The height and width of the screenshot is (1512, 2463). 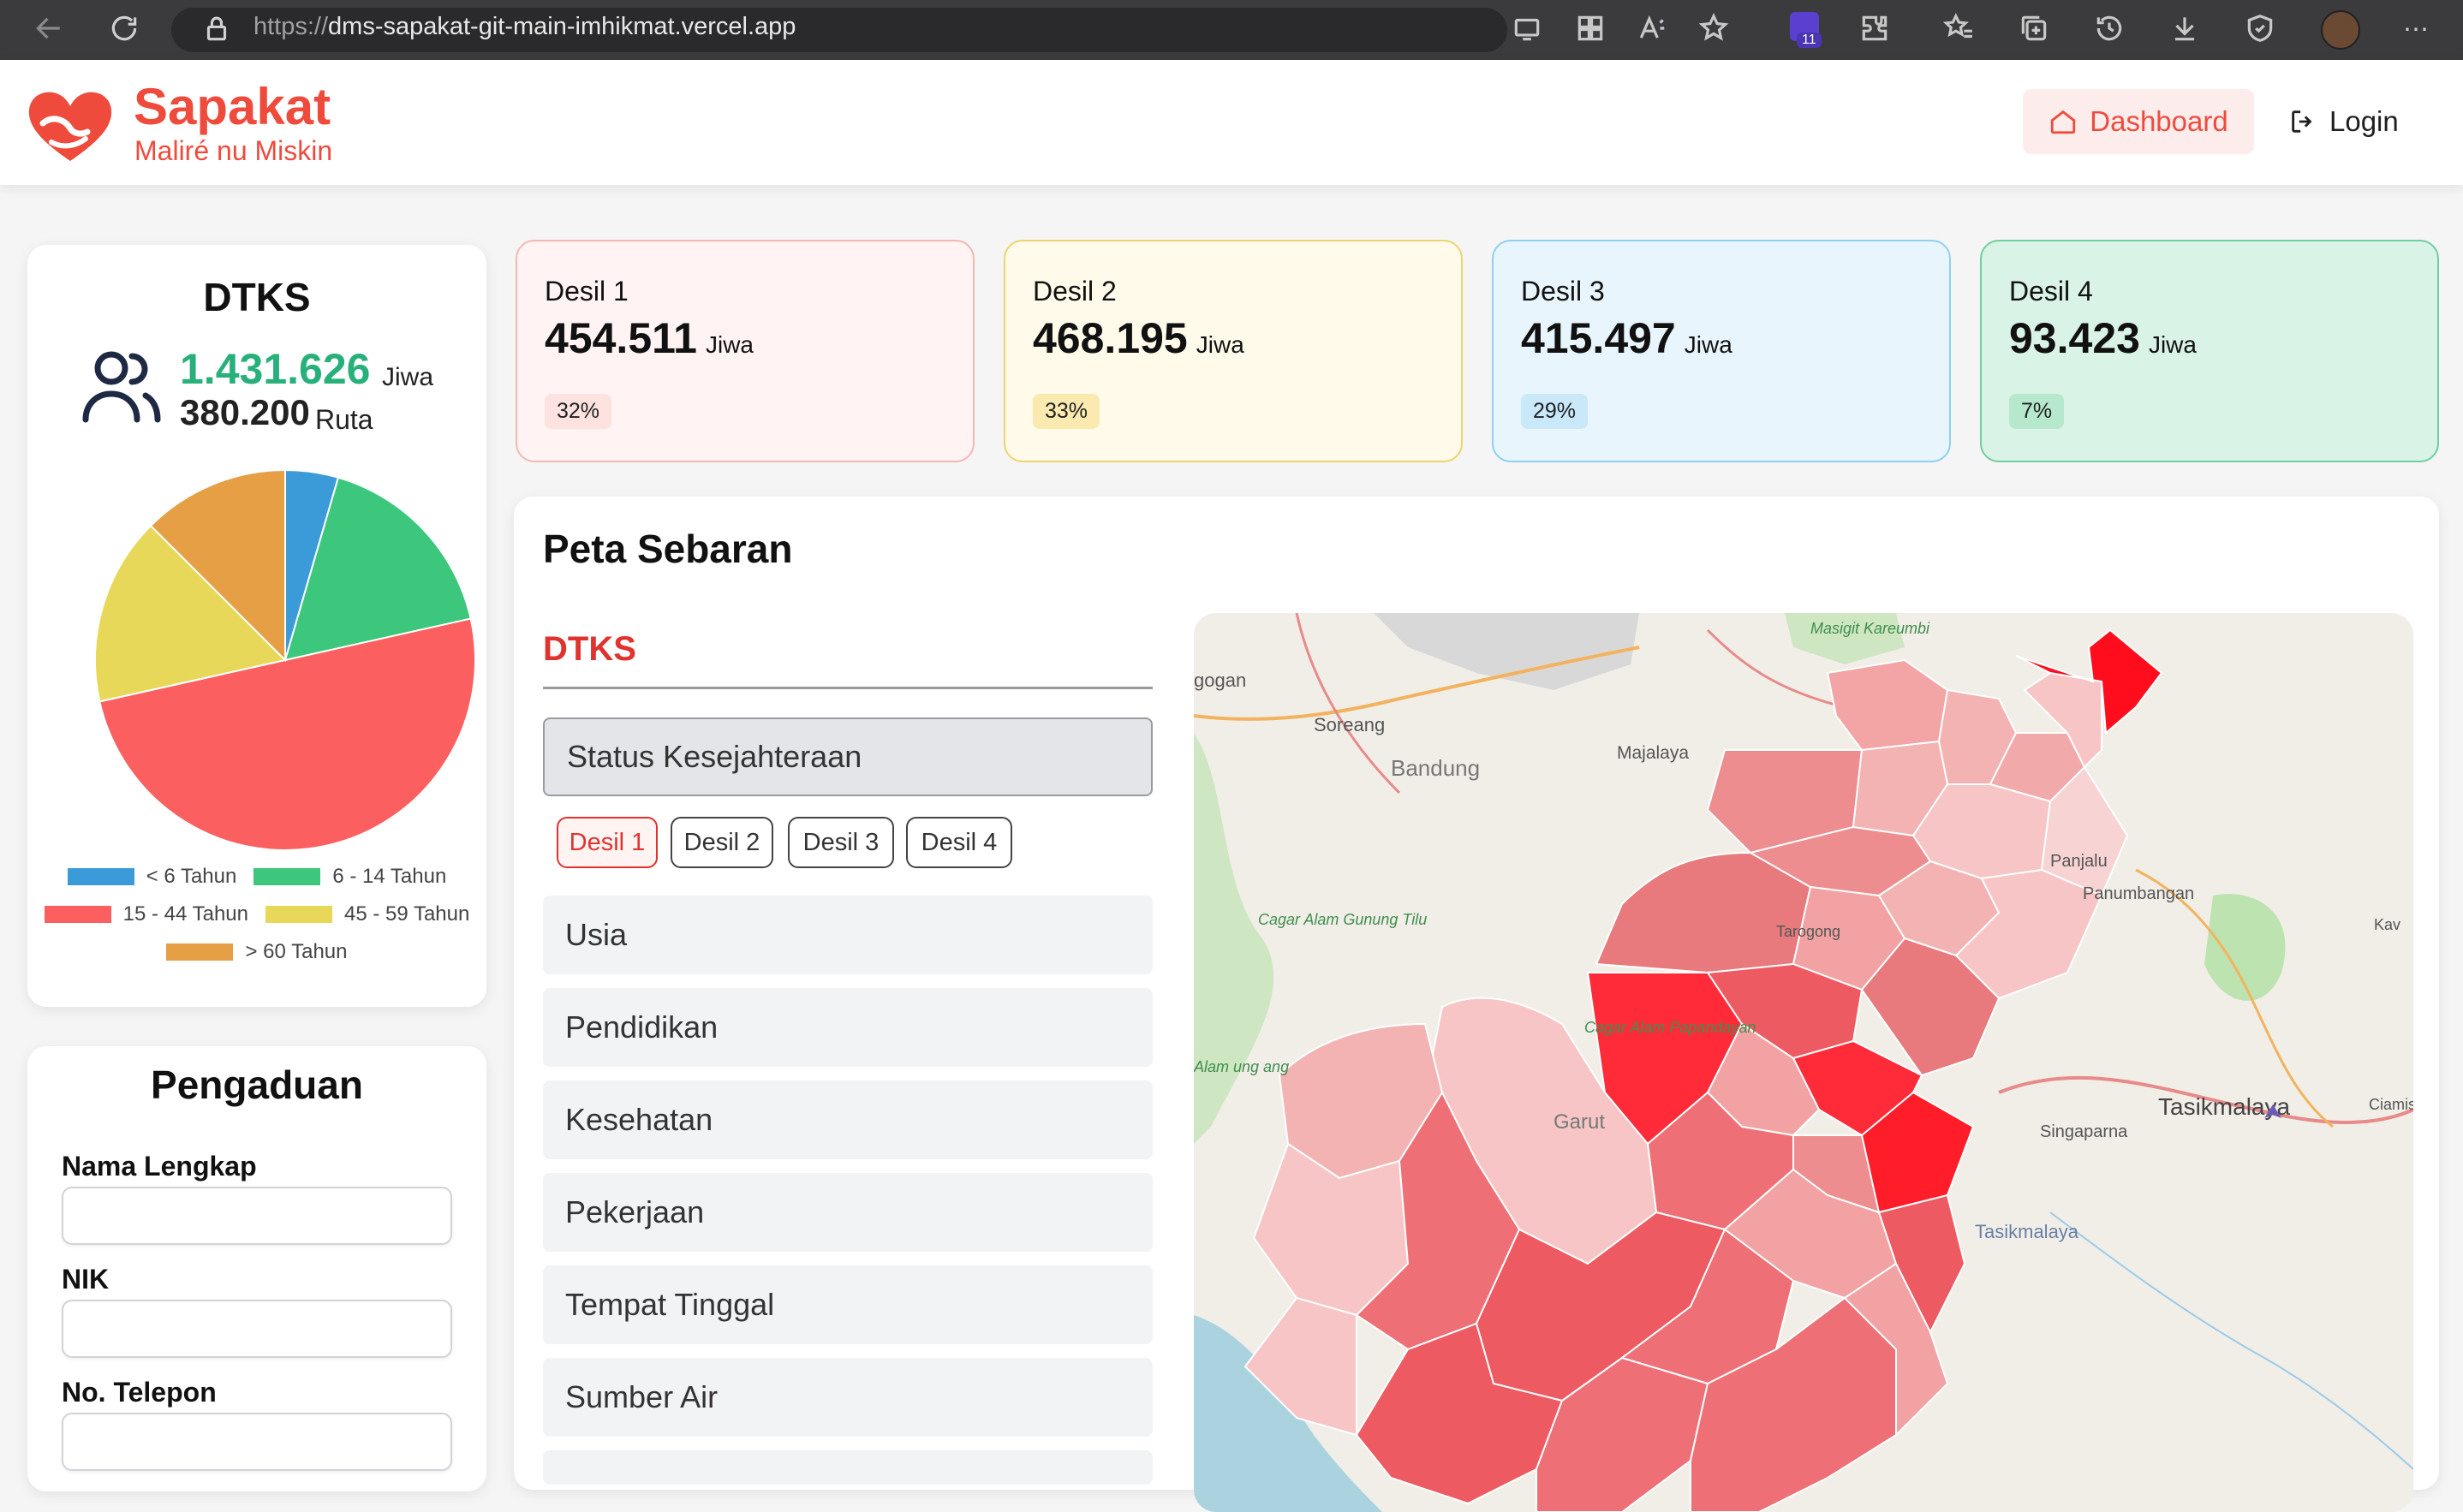 I want to click on desil-number: 468.195, so click(x=1110, y=338).